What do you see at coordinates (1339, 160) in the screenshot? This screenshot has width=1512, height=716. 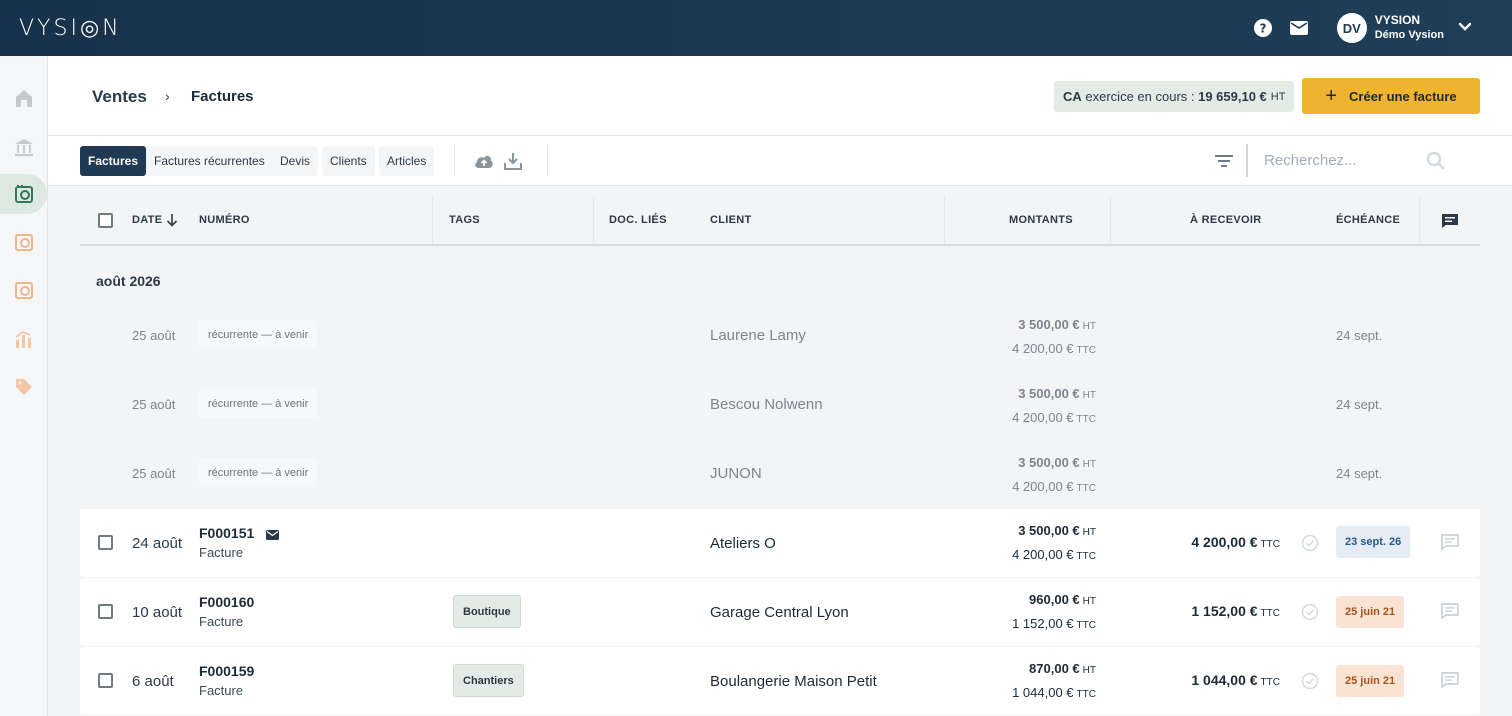 I see `search-input` at bounding box center [1339, 160].